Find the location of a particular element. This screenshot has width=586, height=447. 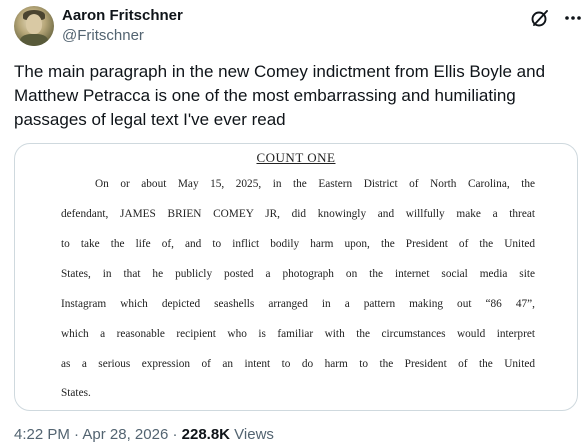

more-icon is located at coordinates (573, 18).